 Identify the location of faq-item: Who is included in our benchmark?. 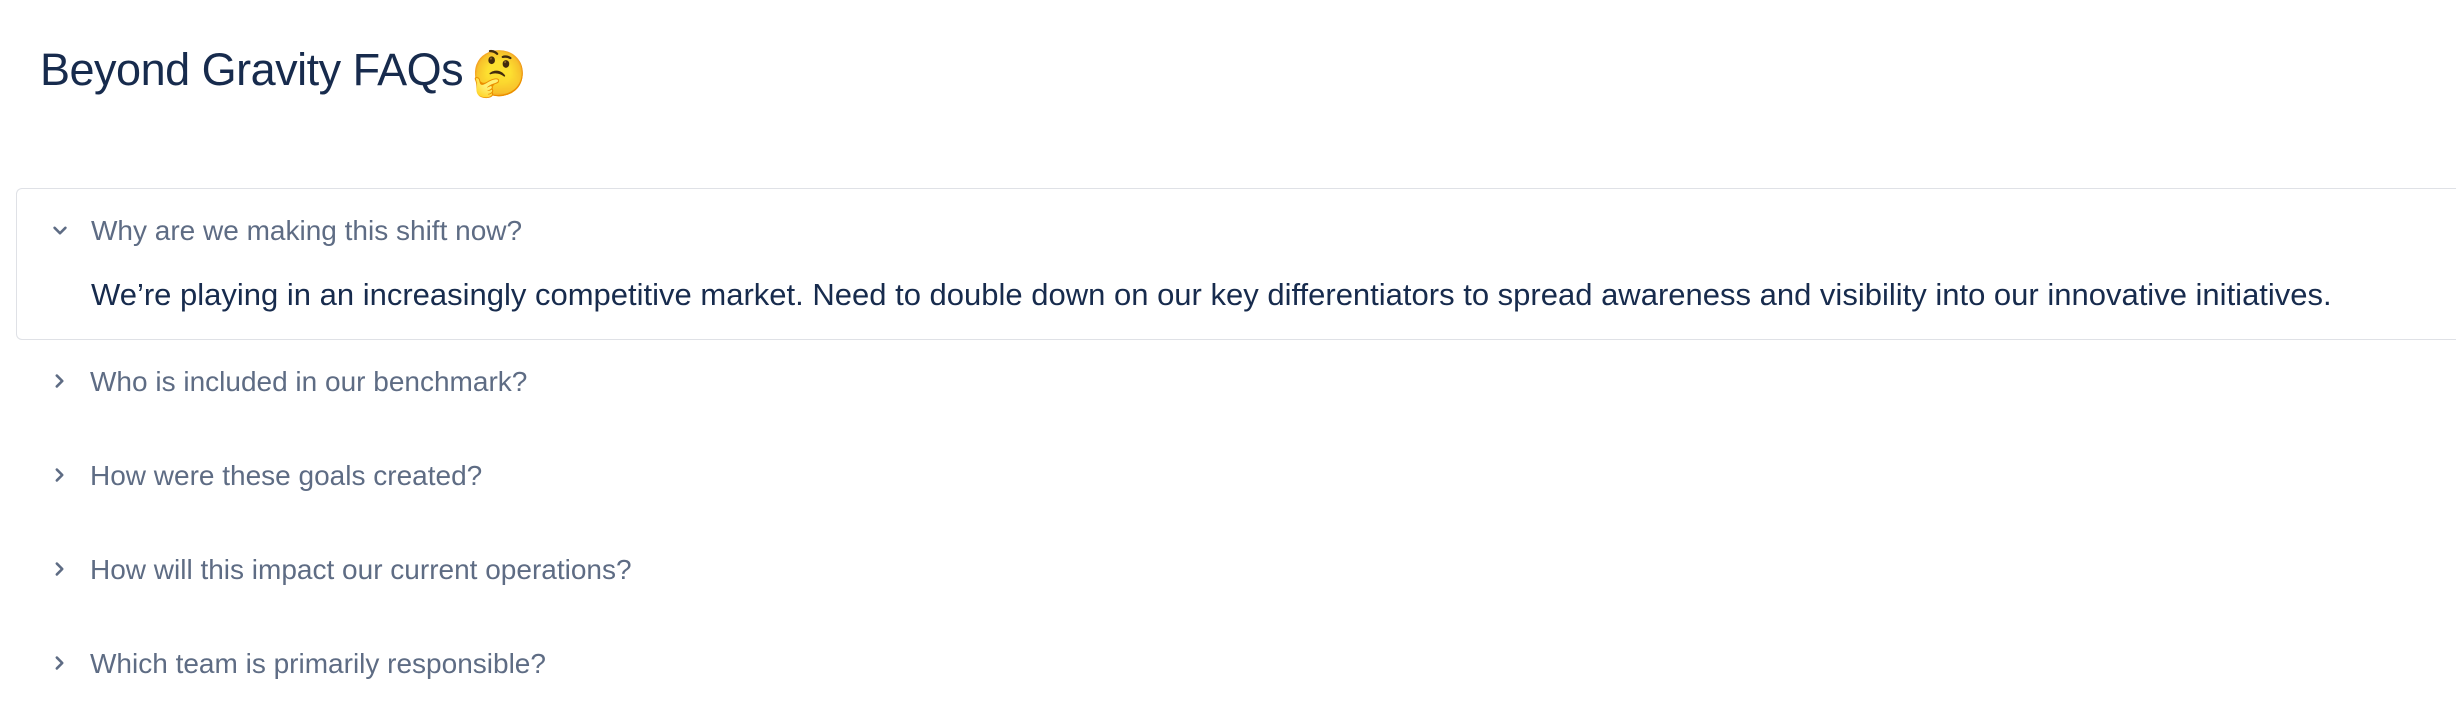
(1236, 387).